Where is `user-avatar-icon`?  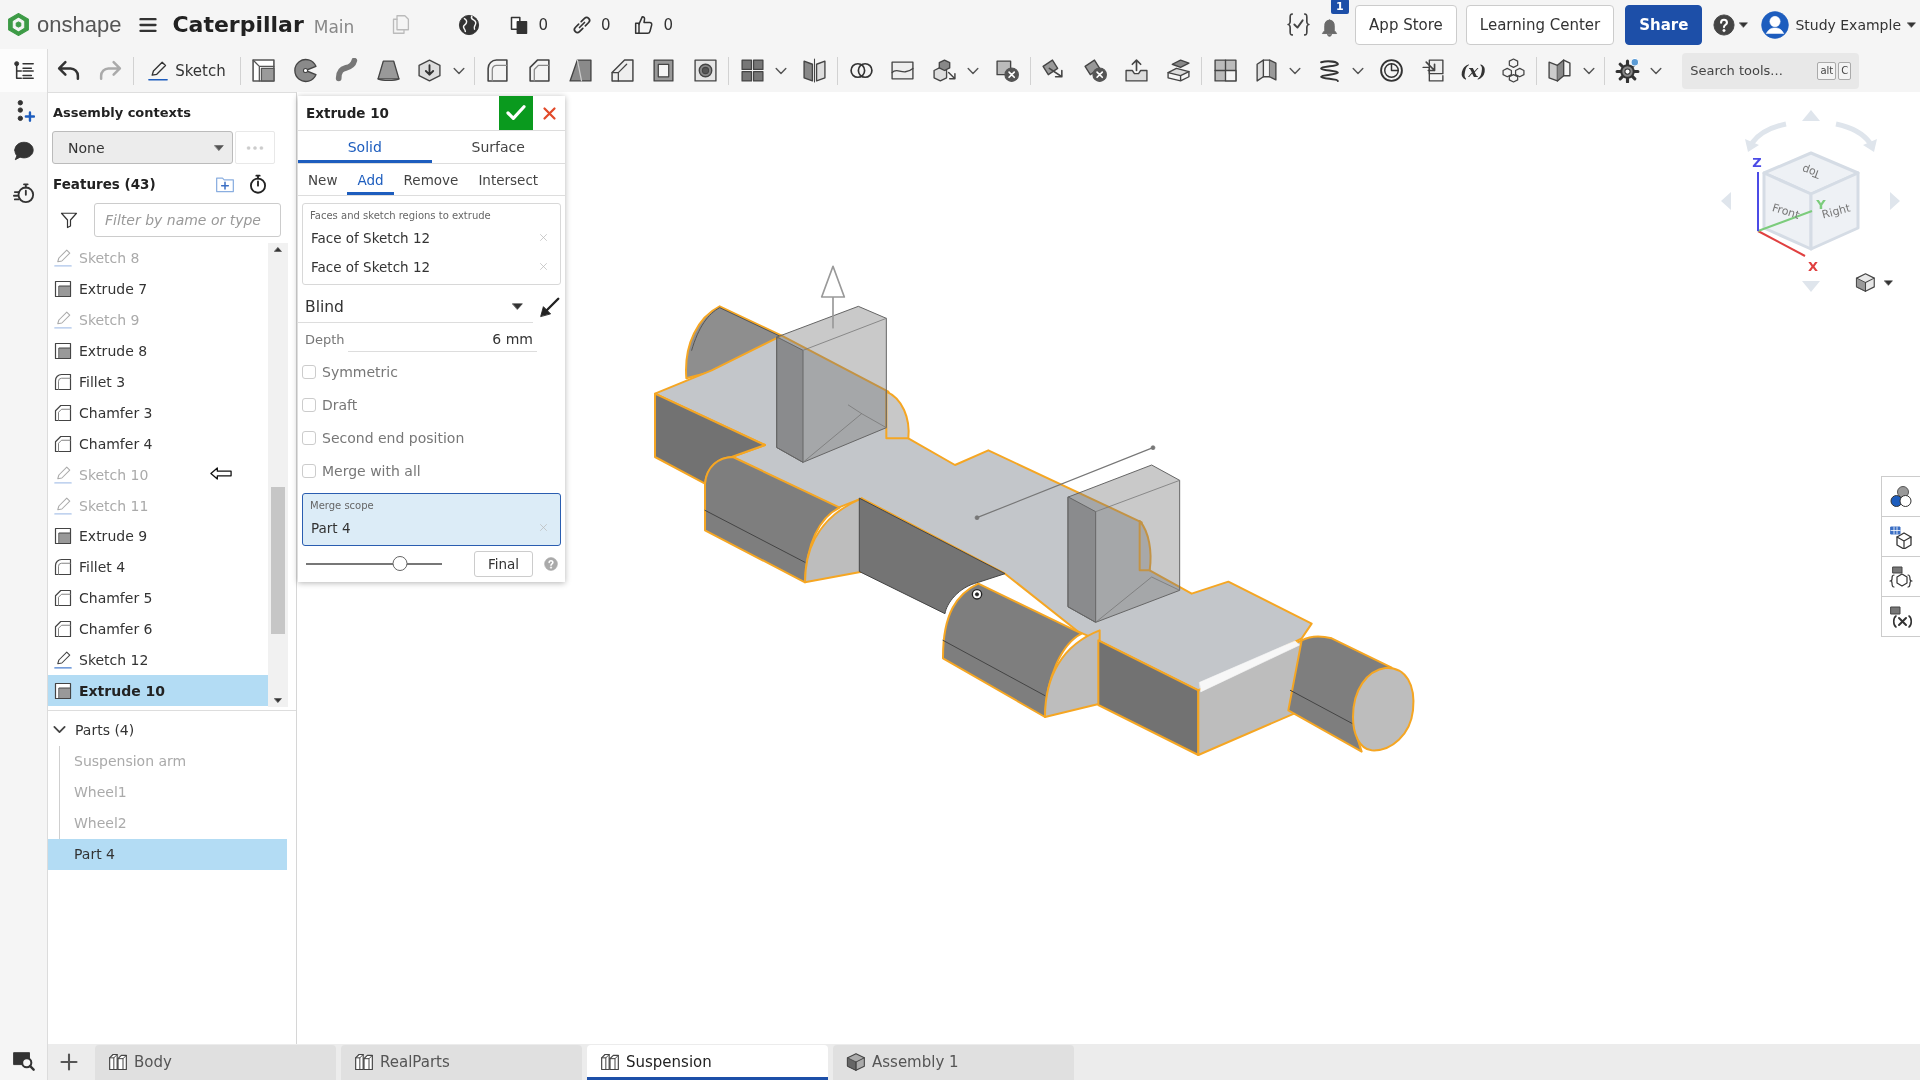
user-avatar-icon is located at coordinates (1775, 24).